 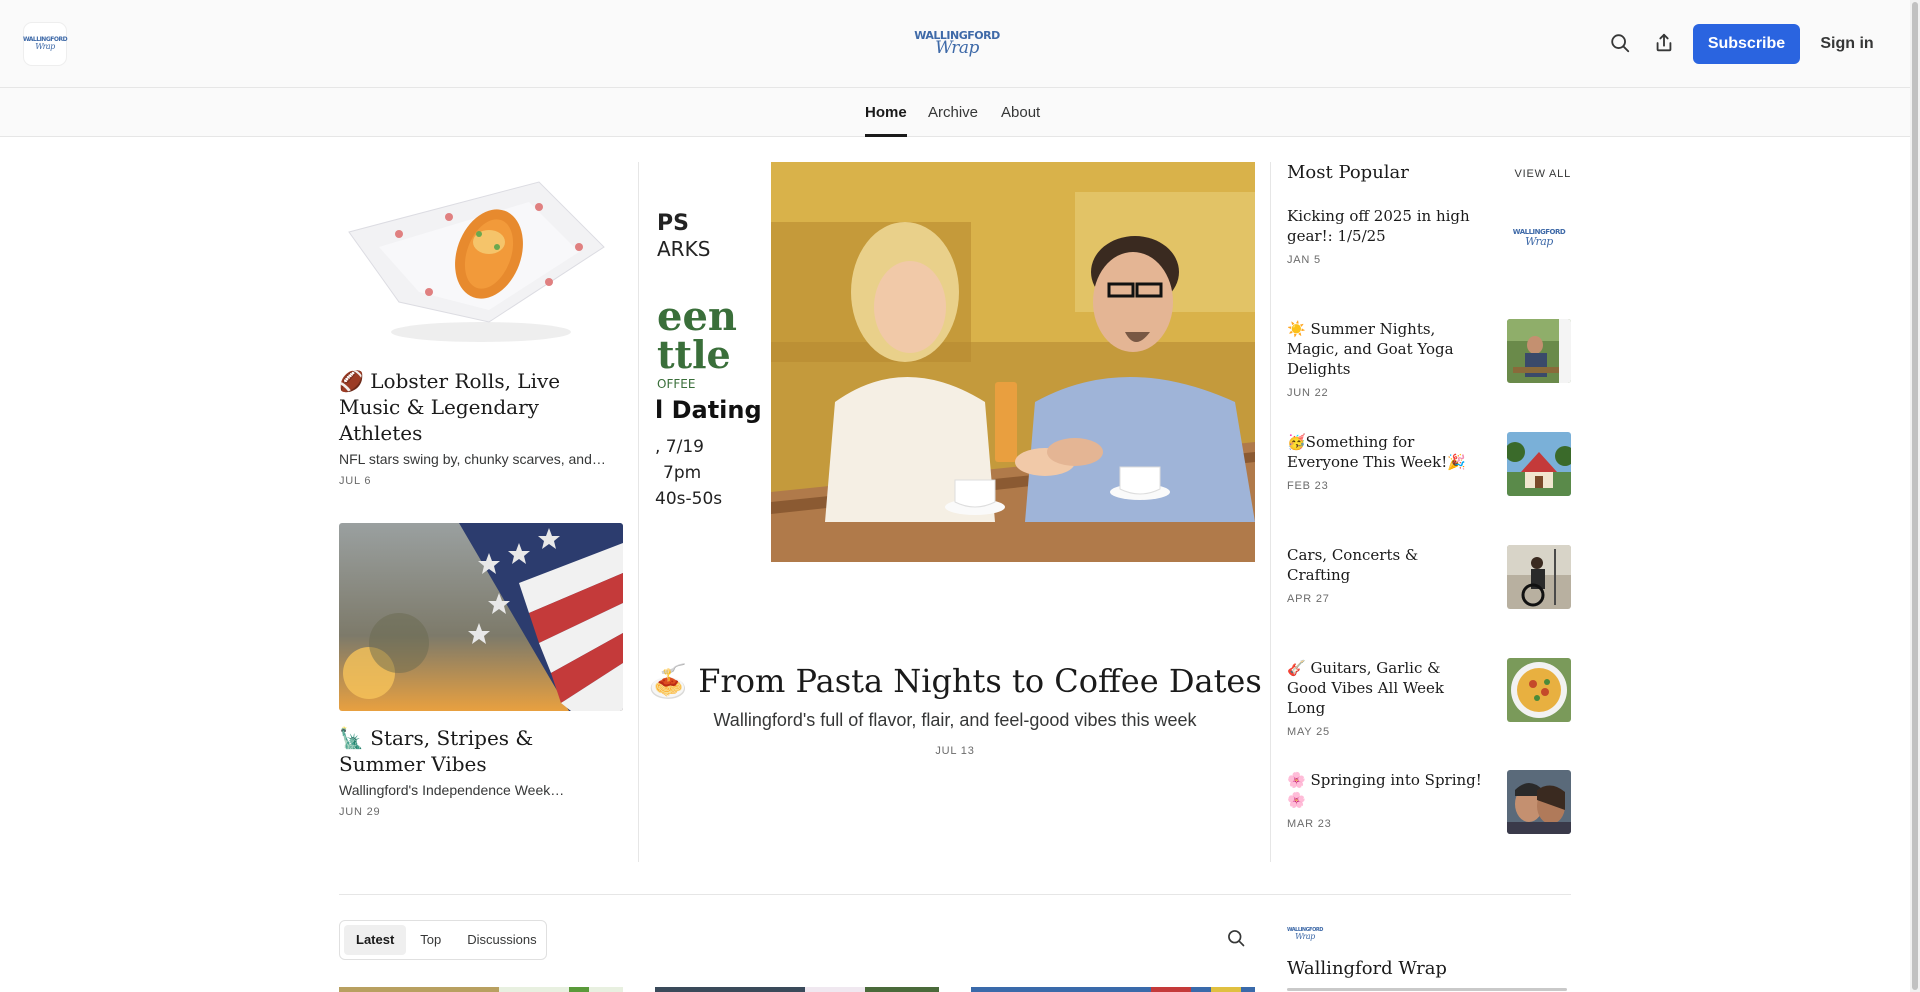 I want to click on flyer-text: l Dating, so click(x=708, y=410).